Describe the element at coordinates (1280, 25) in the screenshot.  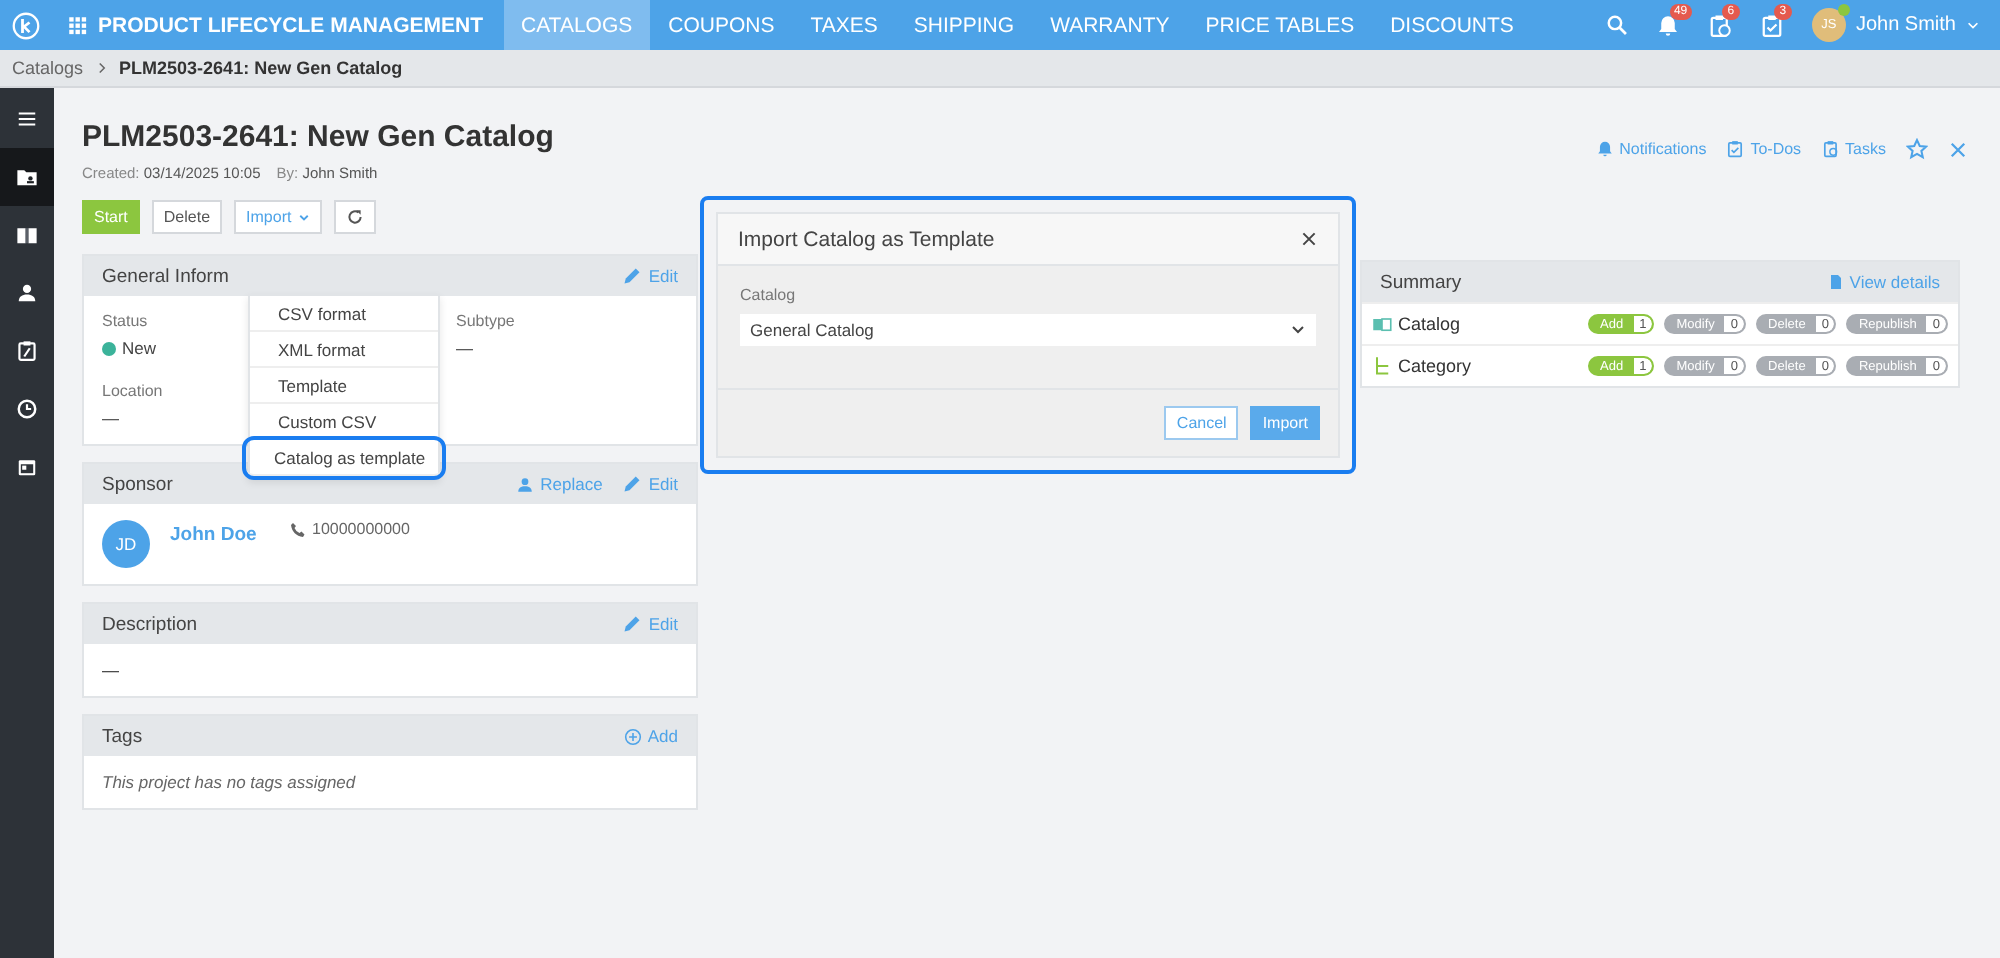
I see `nav-tab: PRICE TABLES` at that location.